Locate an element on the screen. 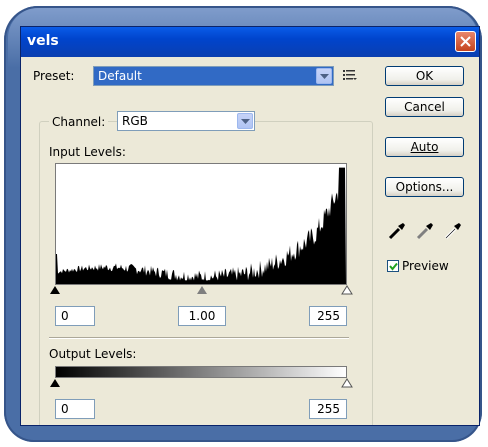 The image size is (488, 447). output-white-field: 255 is located at coordinates (328, 409).